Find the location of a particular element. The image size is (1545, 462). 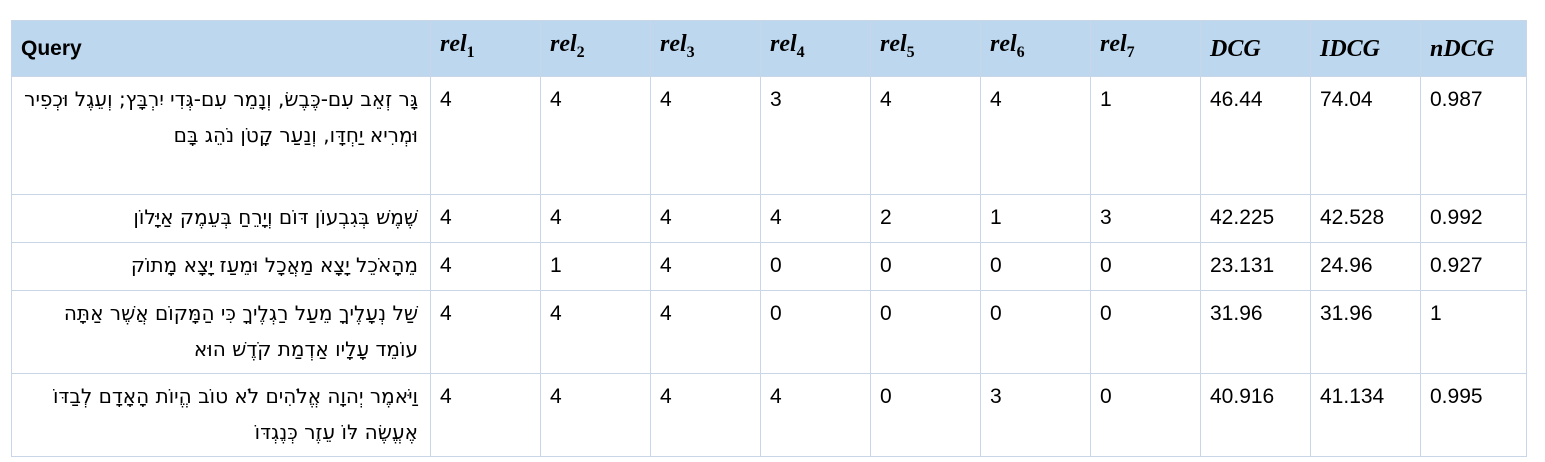

ndcg-cell: 0.987 is located at coordinates (1473, 135).